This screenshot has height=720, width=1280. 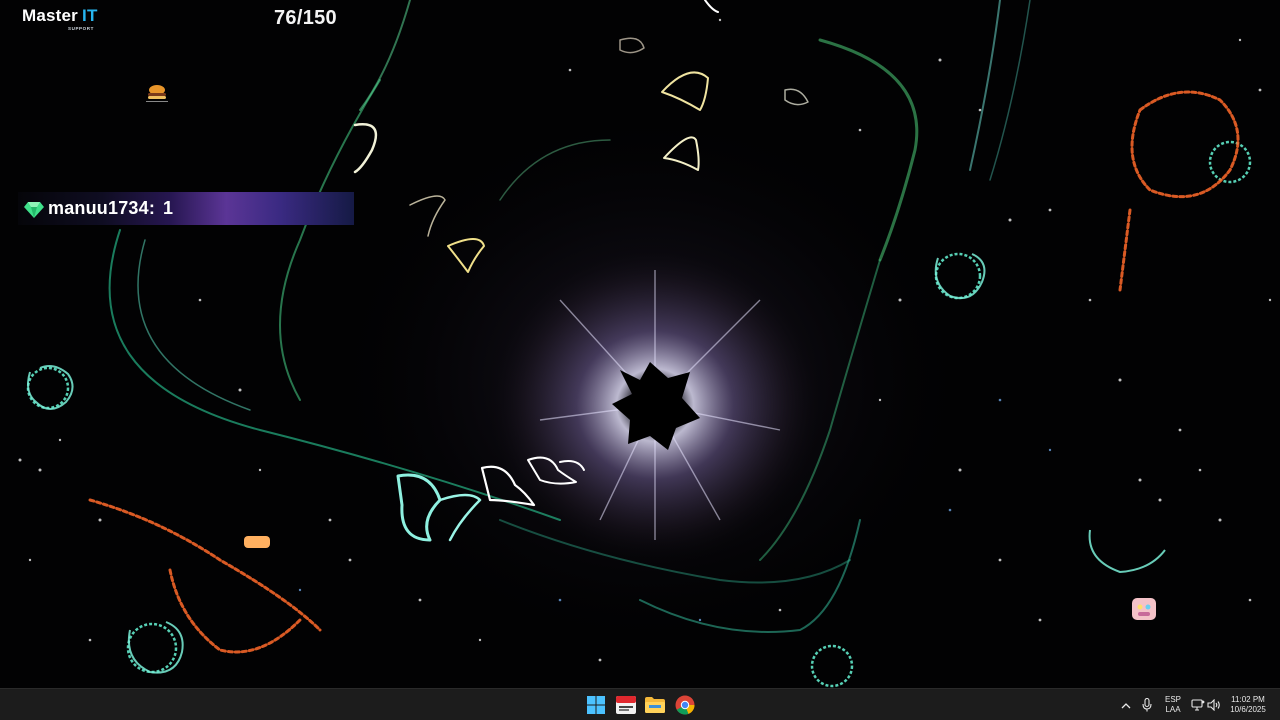 I want to click on master-it-logo: Master IT SUPPORT, so click(x=62, y=20).